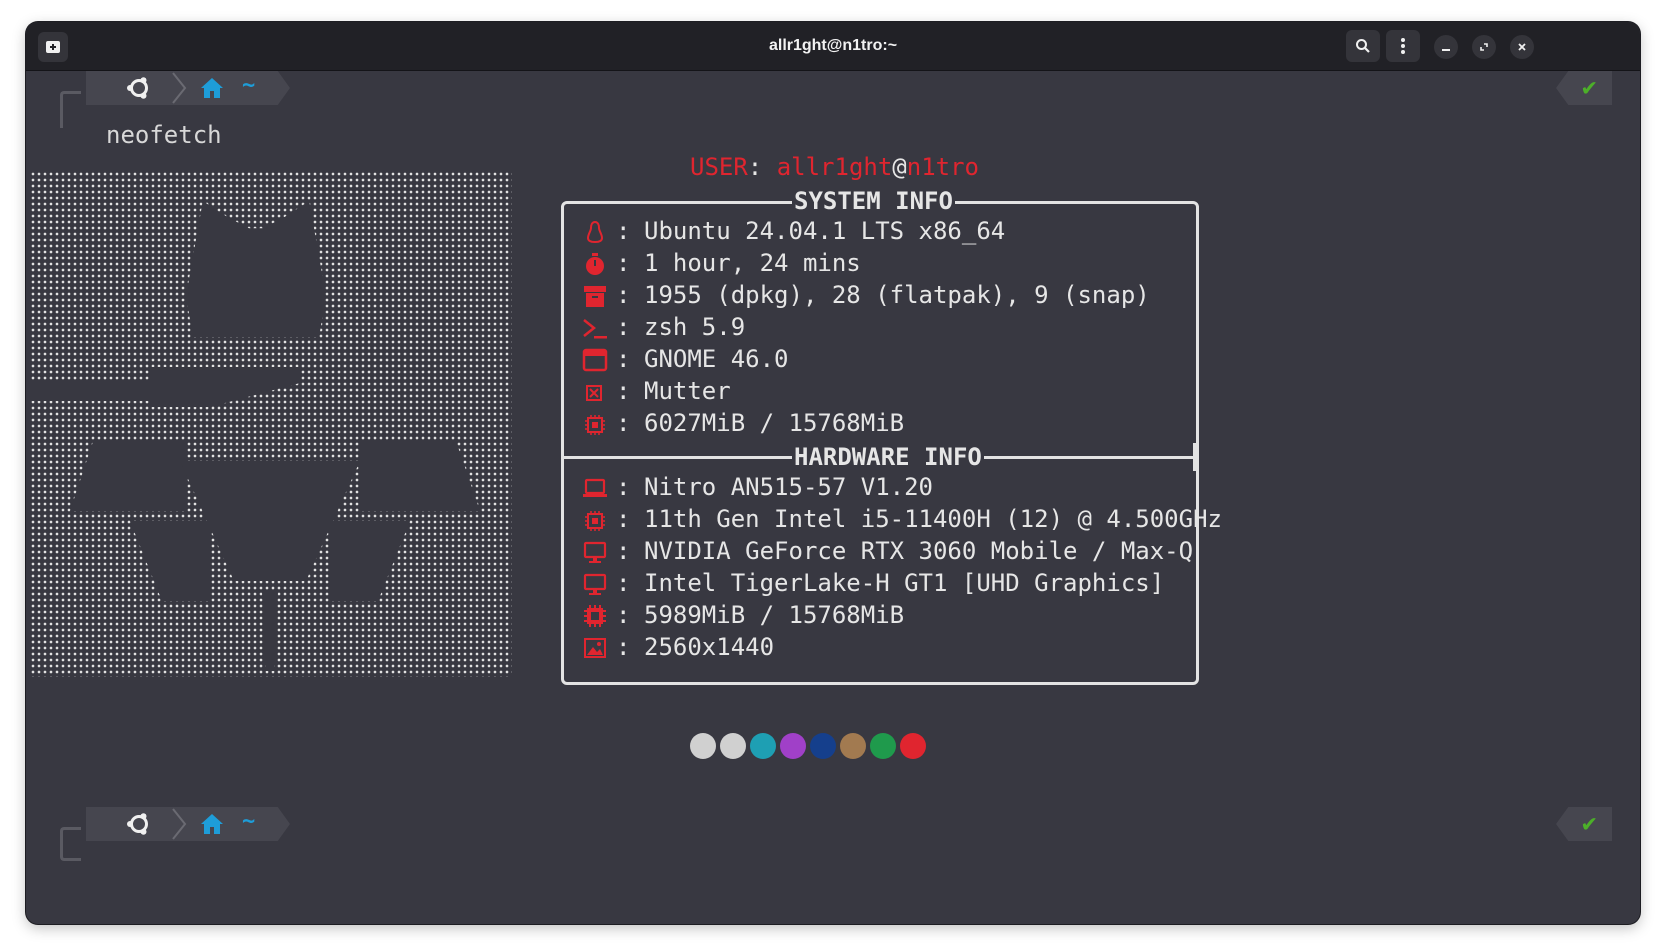 This screenshot has height=951, width=1666. I want to click on restore-icon, so click(1484, 47).